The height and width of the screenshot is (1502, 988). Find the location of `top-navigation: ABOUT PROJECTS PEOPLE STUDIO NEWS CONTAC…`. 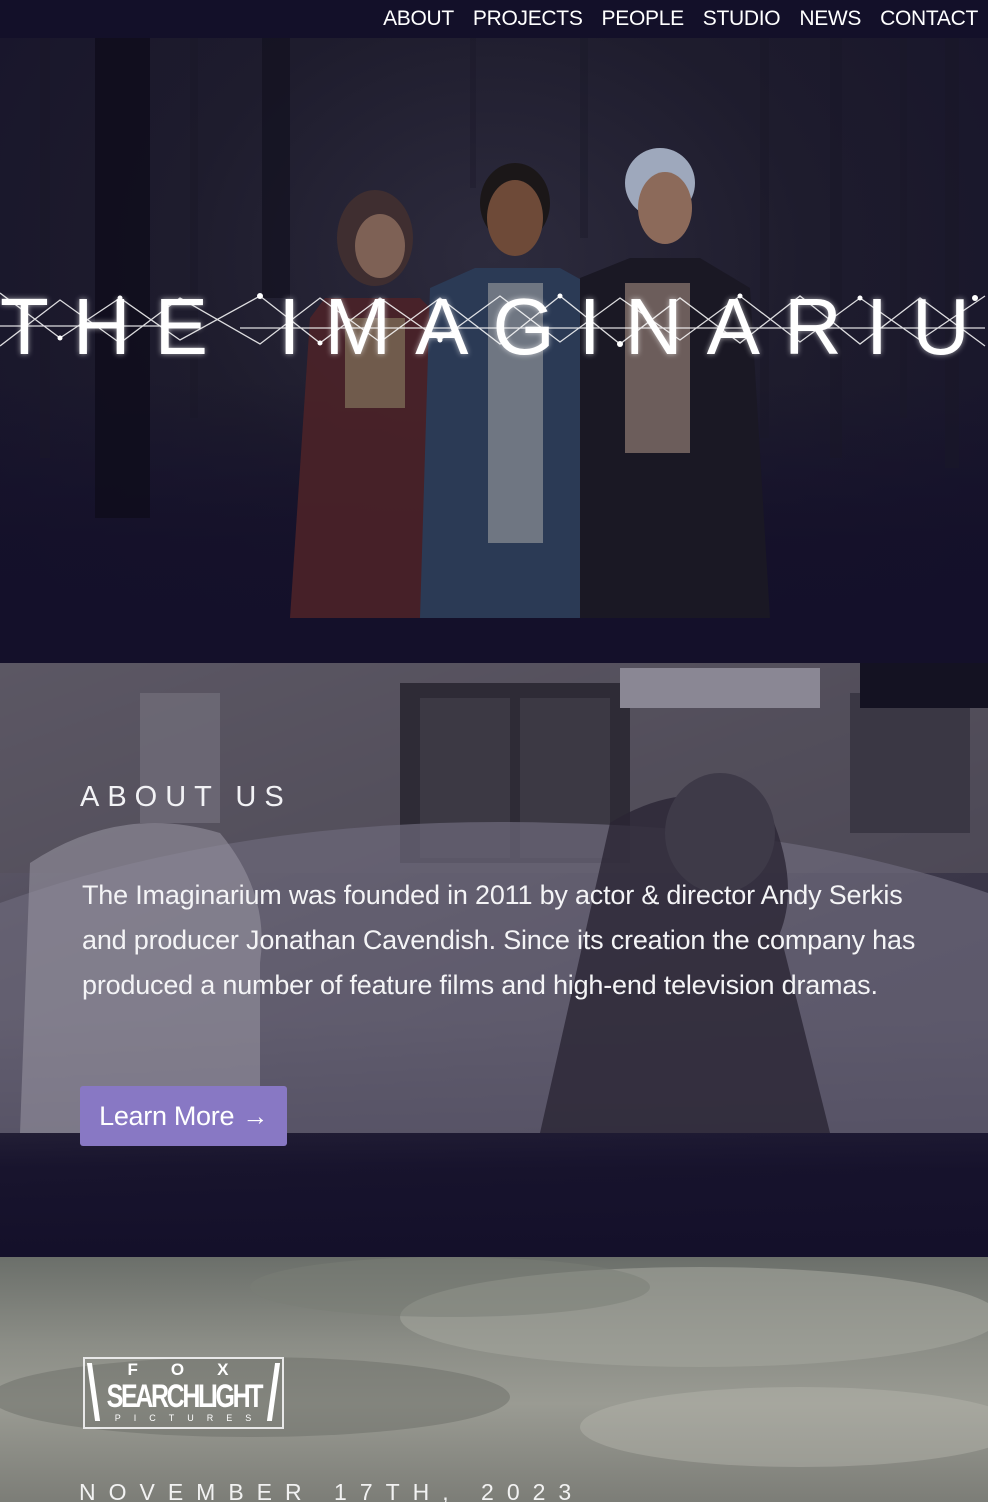

top-navigation: ABOUT PROJECTS PEOPLE STUDIO NEWS CONTAC… is located at coordinates (494, 19).